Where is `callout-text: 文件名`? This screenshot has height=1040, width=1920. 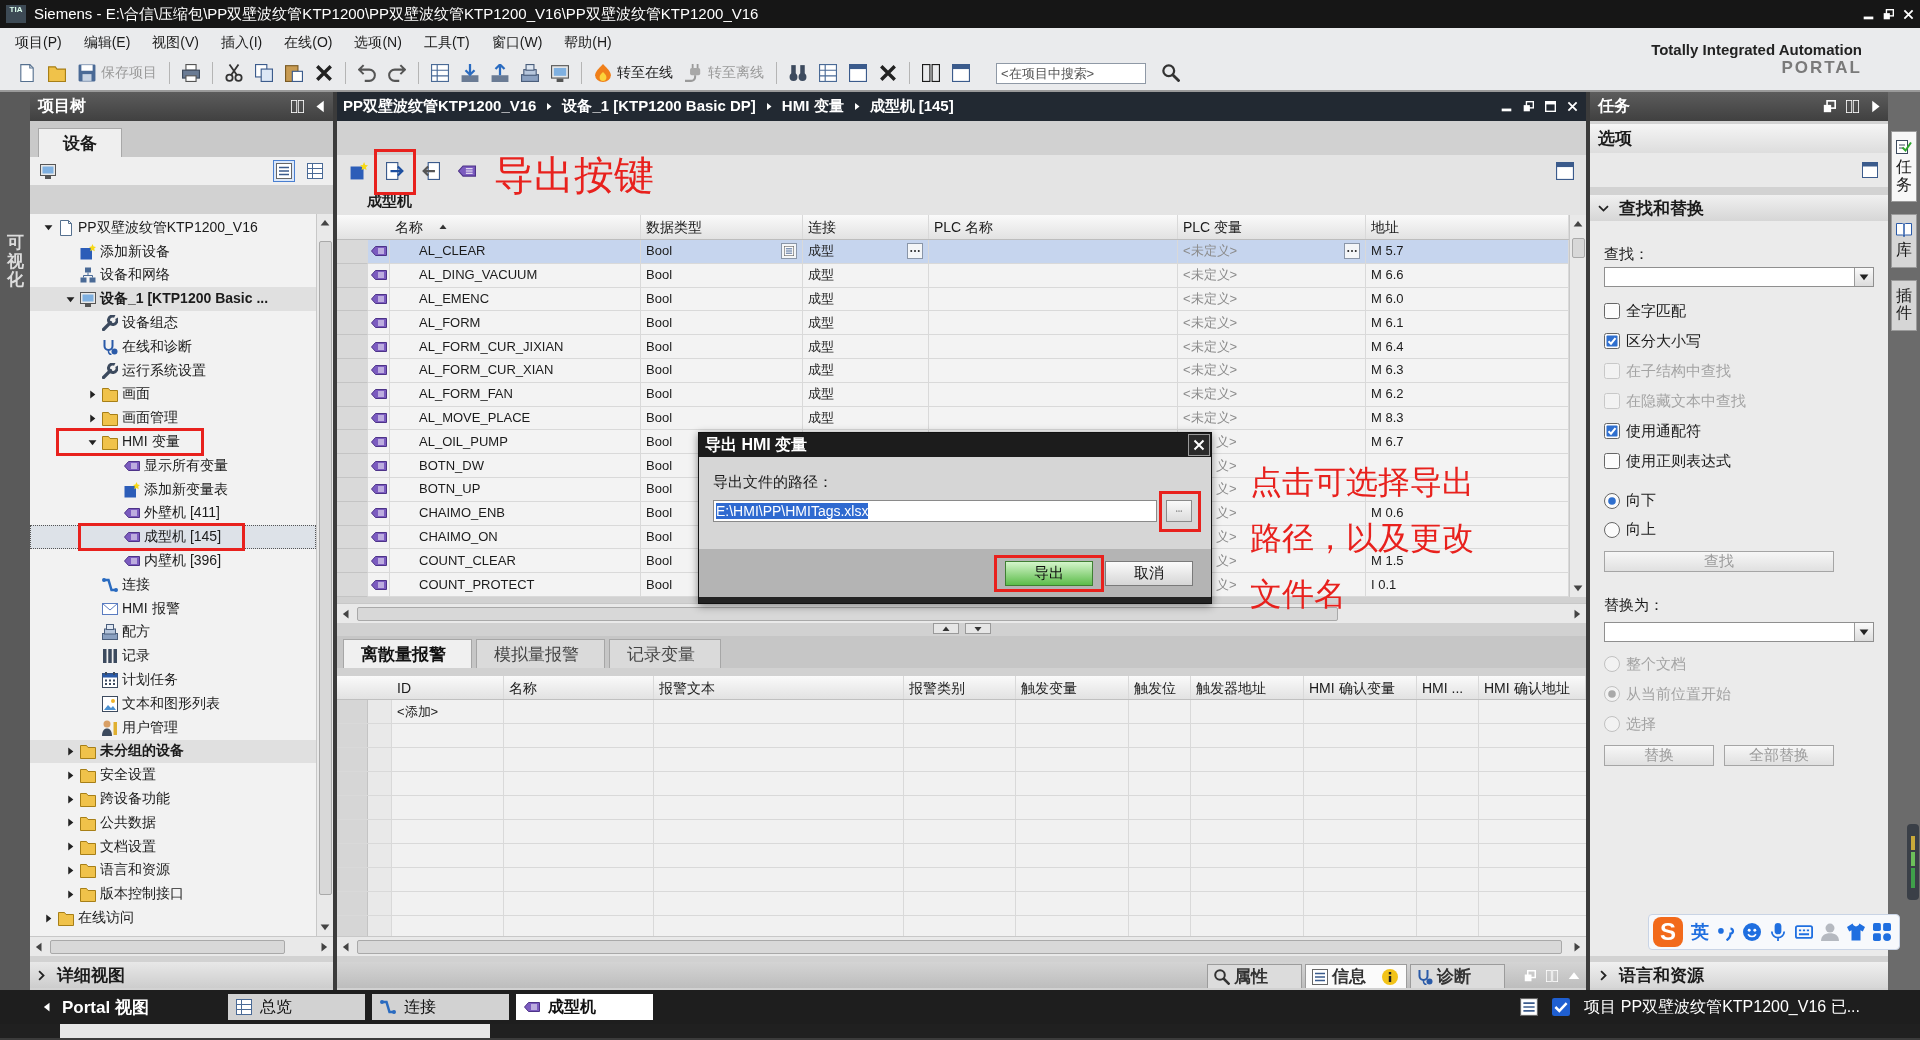 callout-text: 文件名 is located at coordinates (1298, 594).